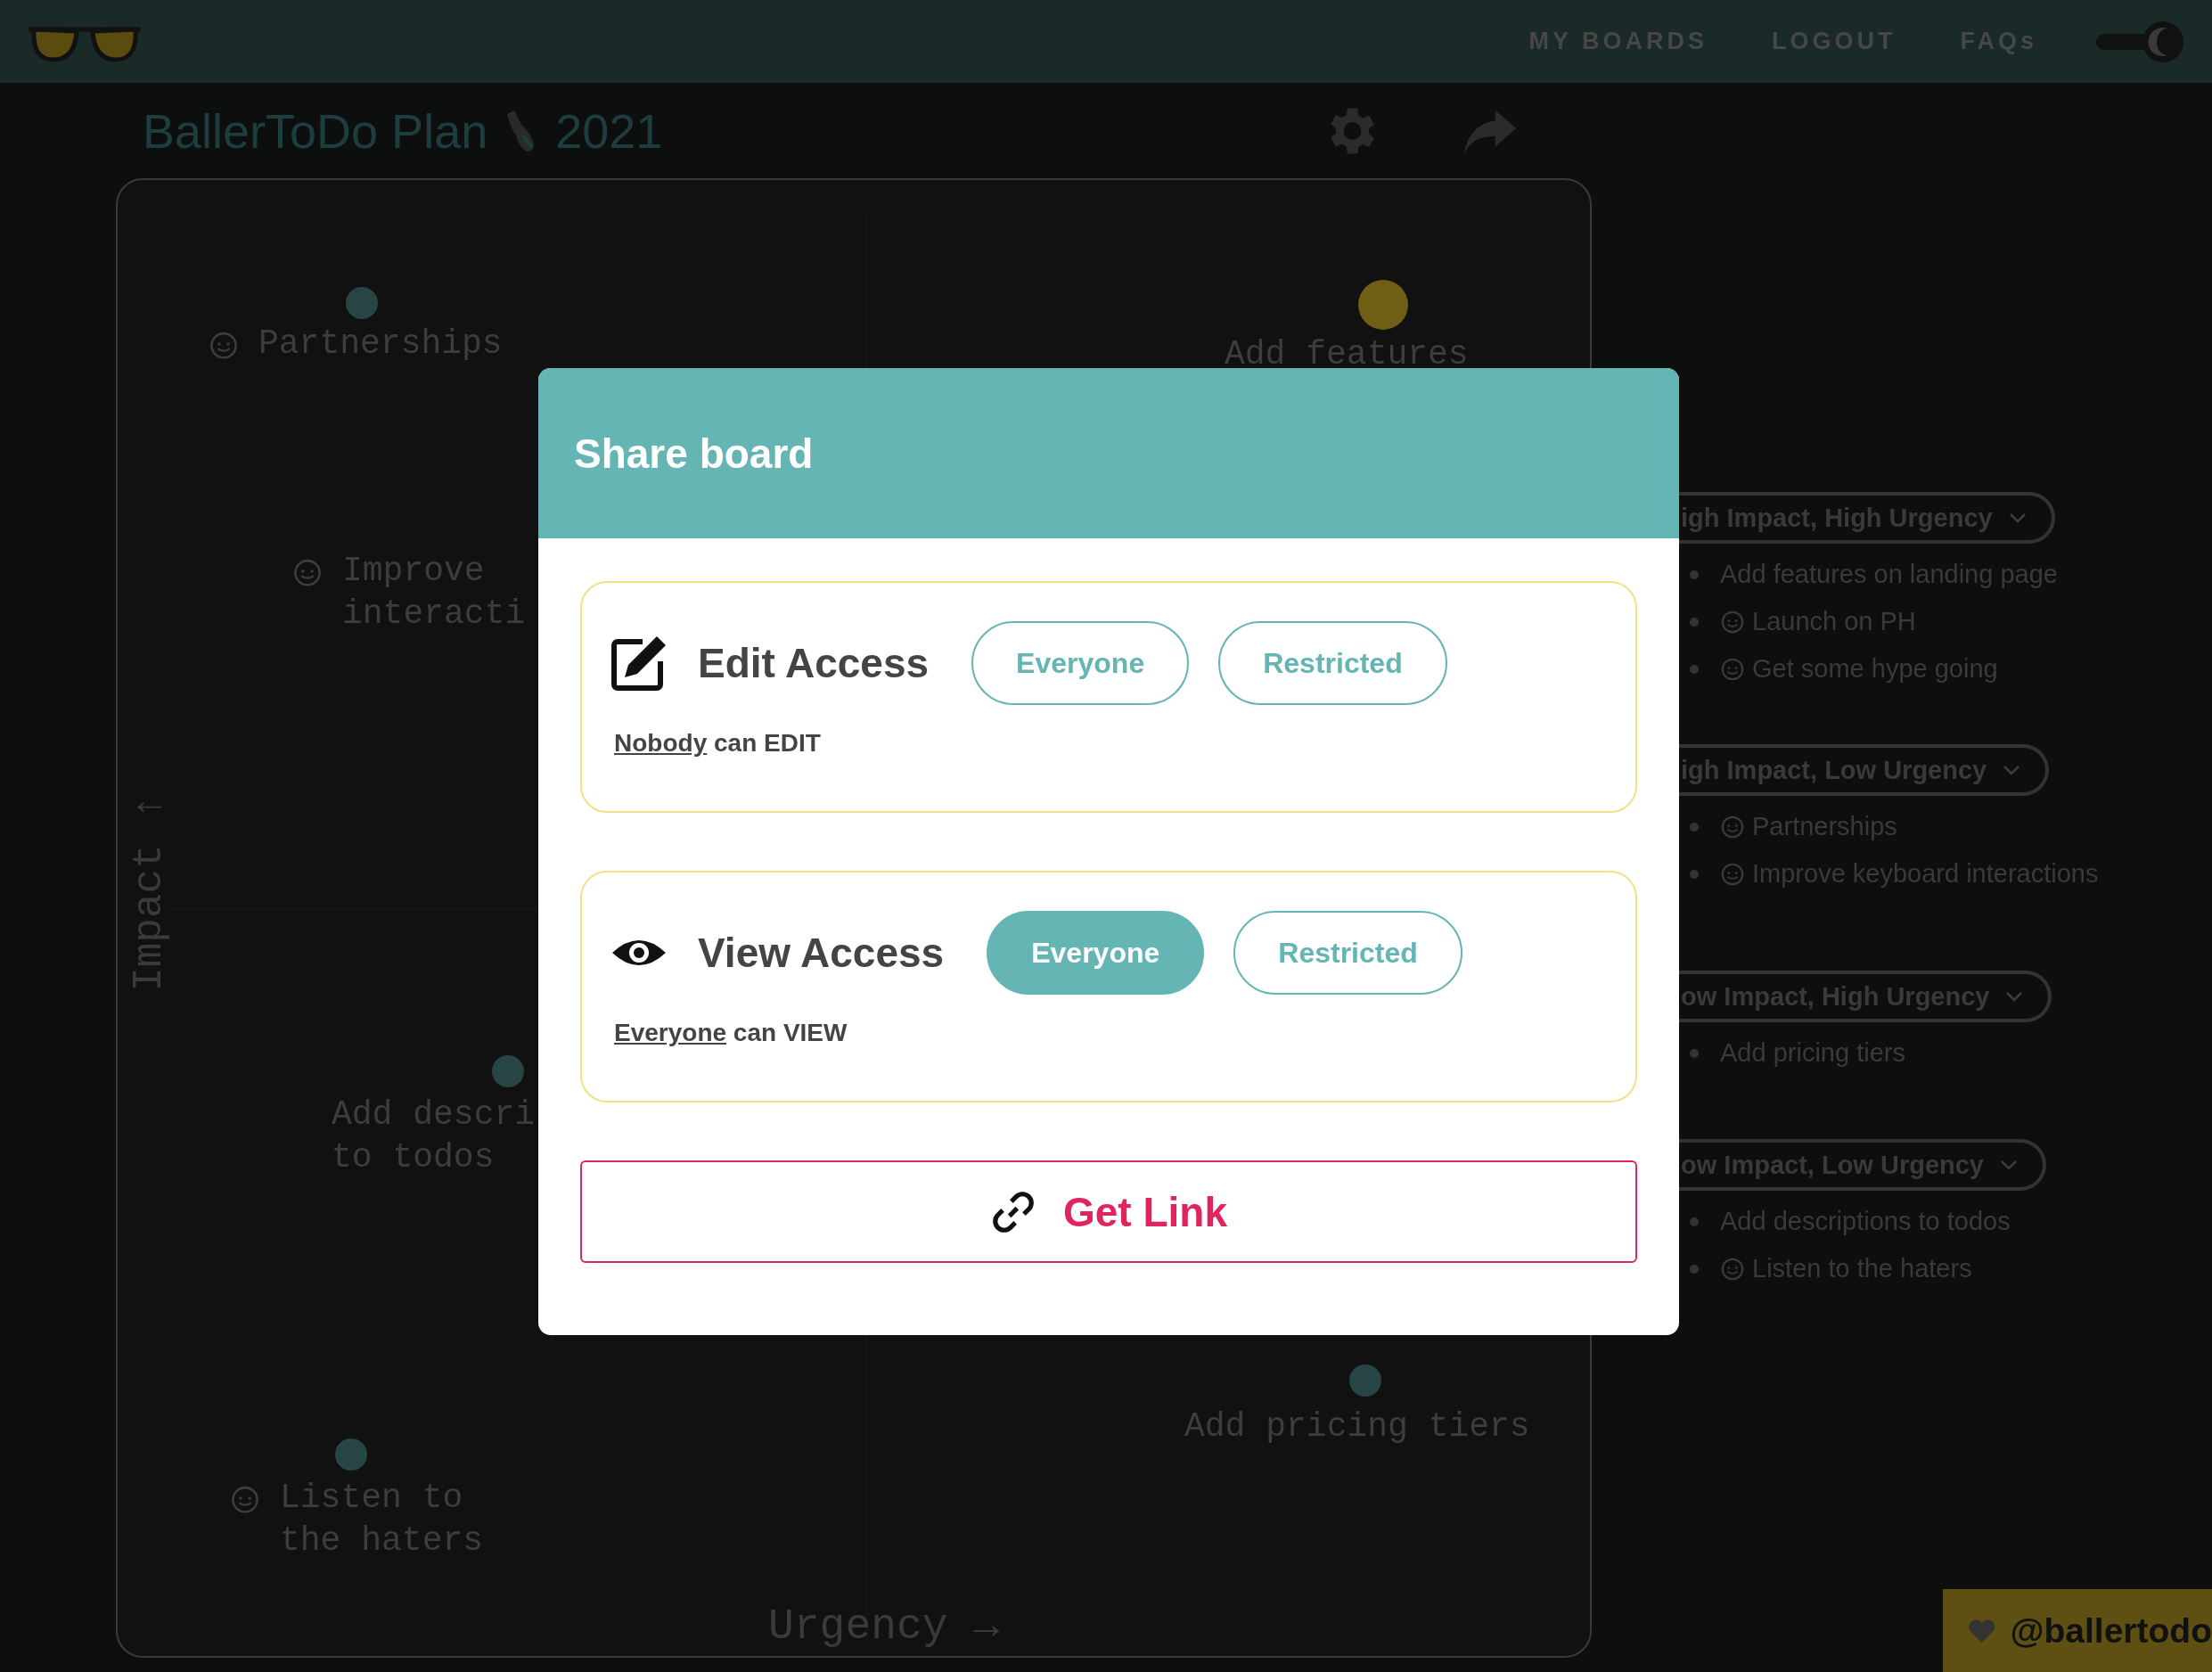 Image resolution: width=2212 pixels, height=1672 pixels. Describe the element at coordinates (821, 953) in the screenshot. I see `access-title: View Access` at that location.